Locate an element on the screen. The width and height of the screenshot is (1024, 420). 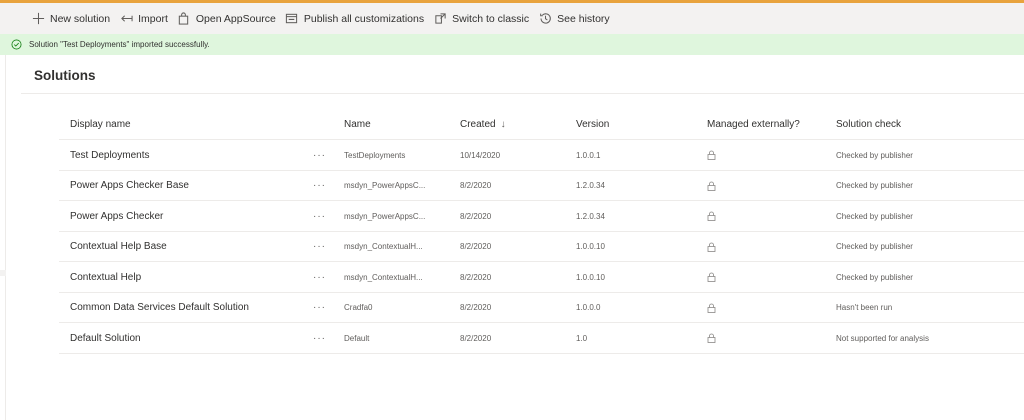
import-arrow-icon is located at coordinates (126, 19).